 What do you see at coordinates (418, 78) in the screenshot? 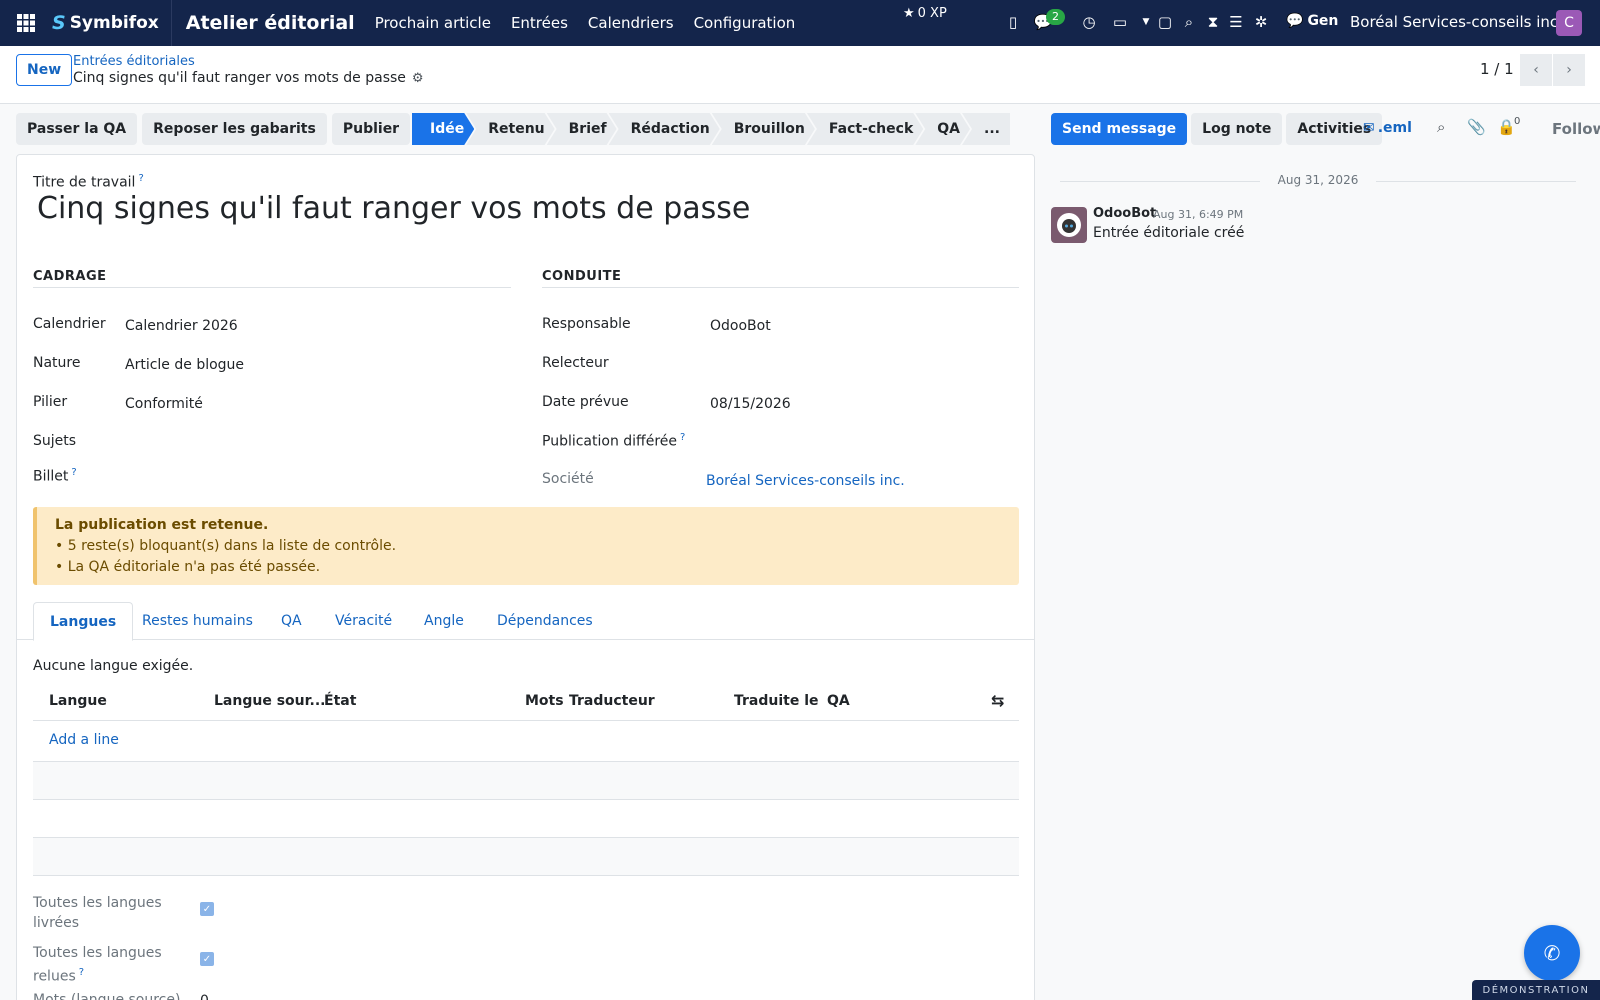
I see `gear-icon: ⚙` at bounding box center [418, 78].